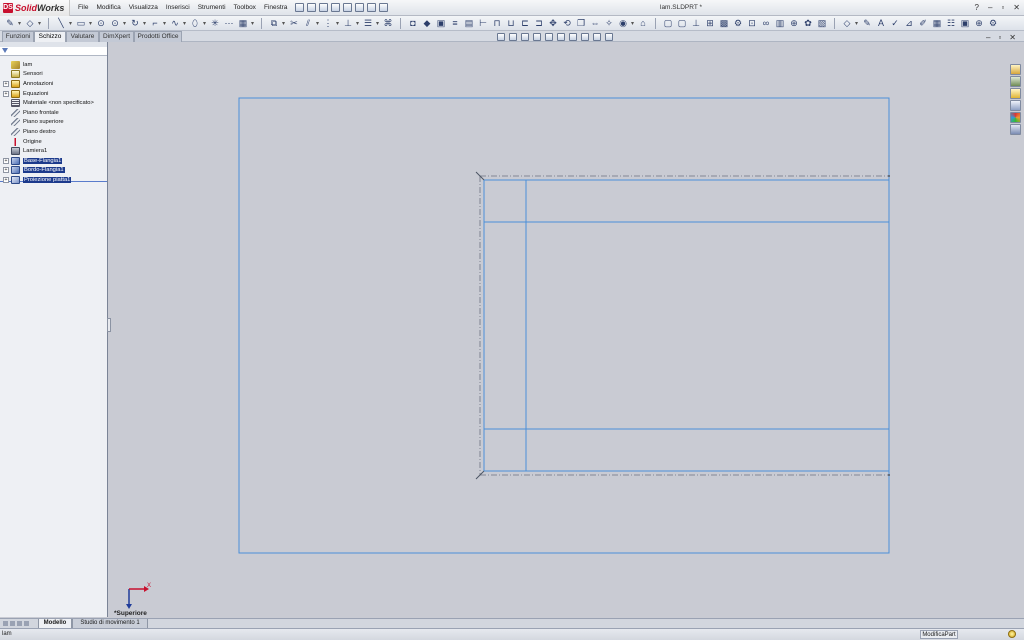  Describe the element at coordinates (82, 36) in the screenshot. I see `tab-valutare: Valutare` at that location.